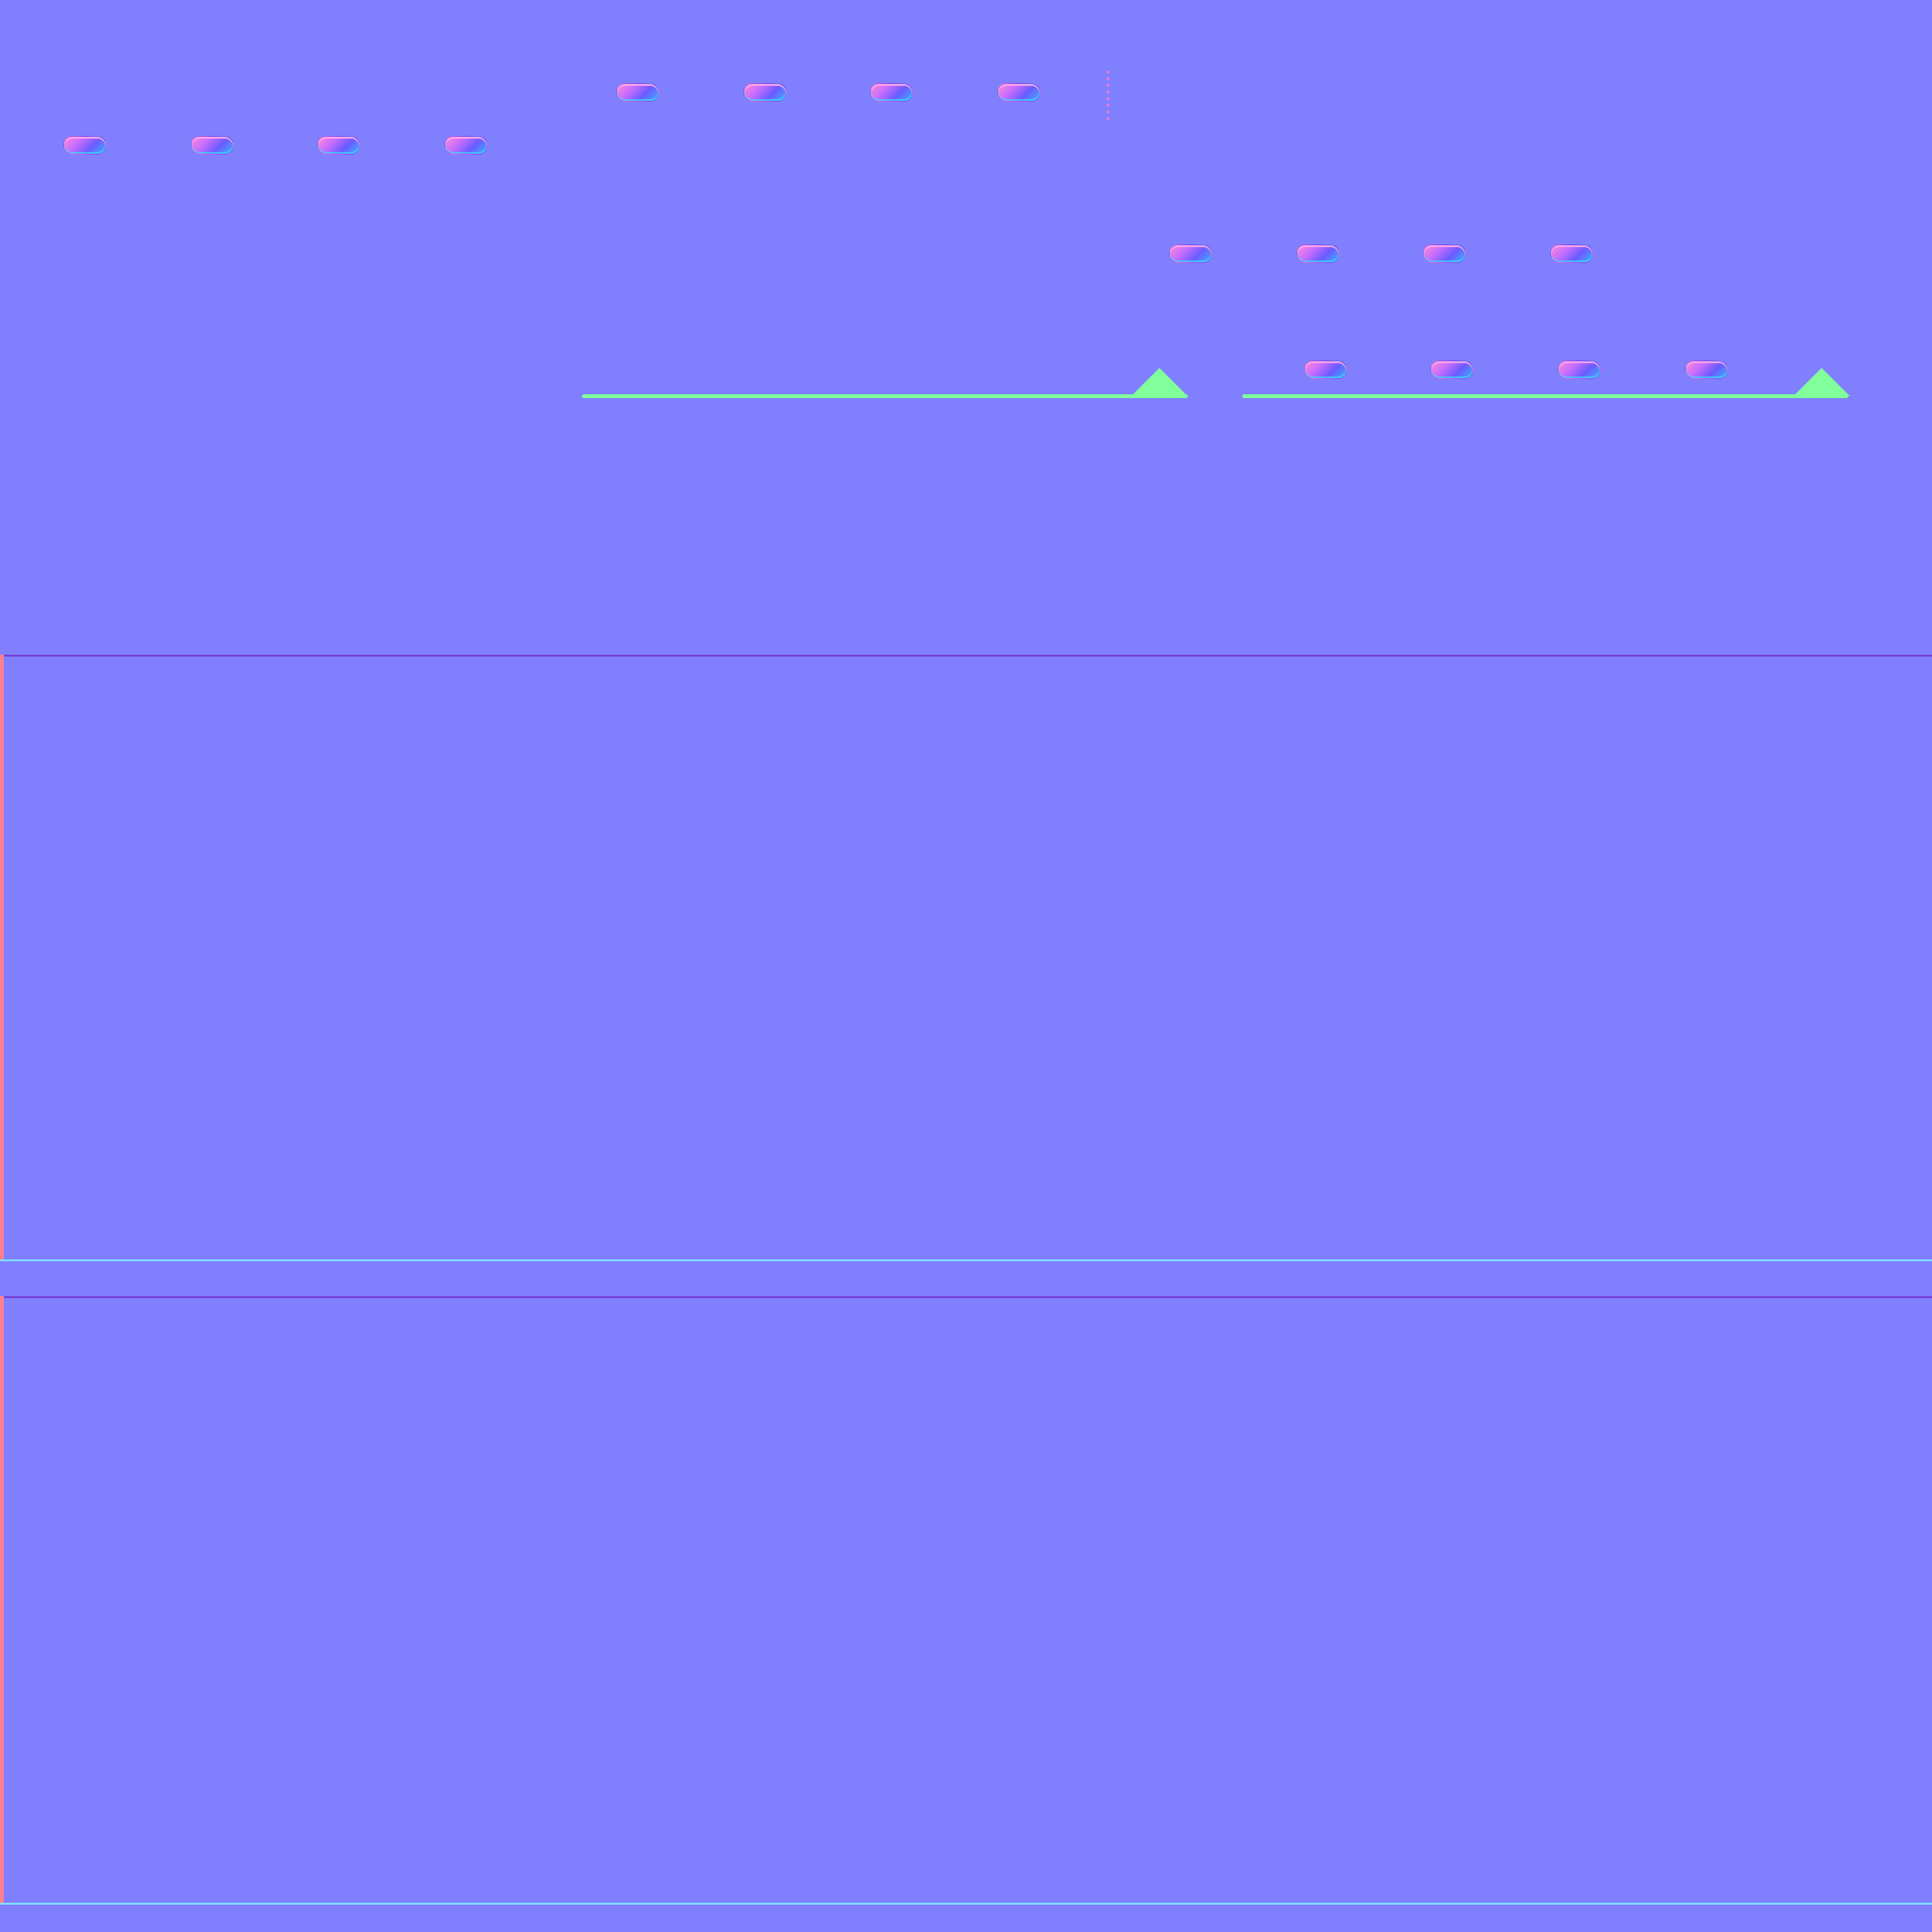  I want to click on panel-upper-top-edge, so click(966, 656).